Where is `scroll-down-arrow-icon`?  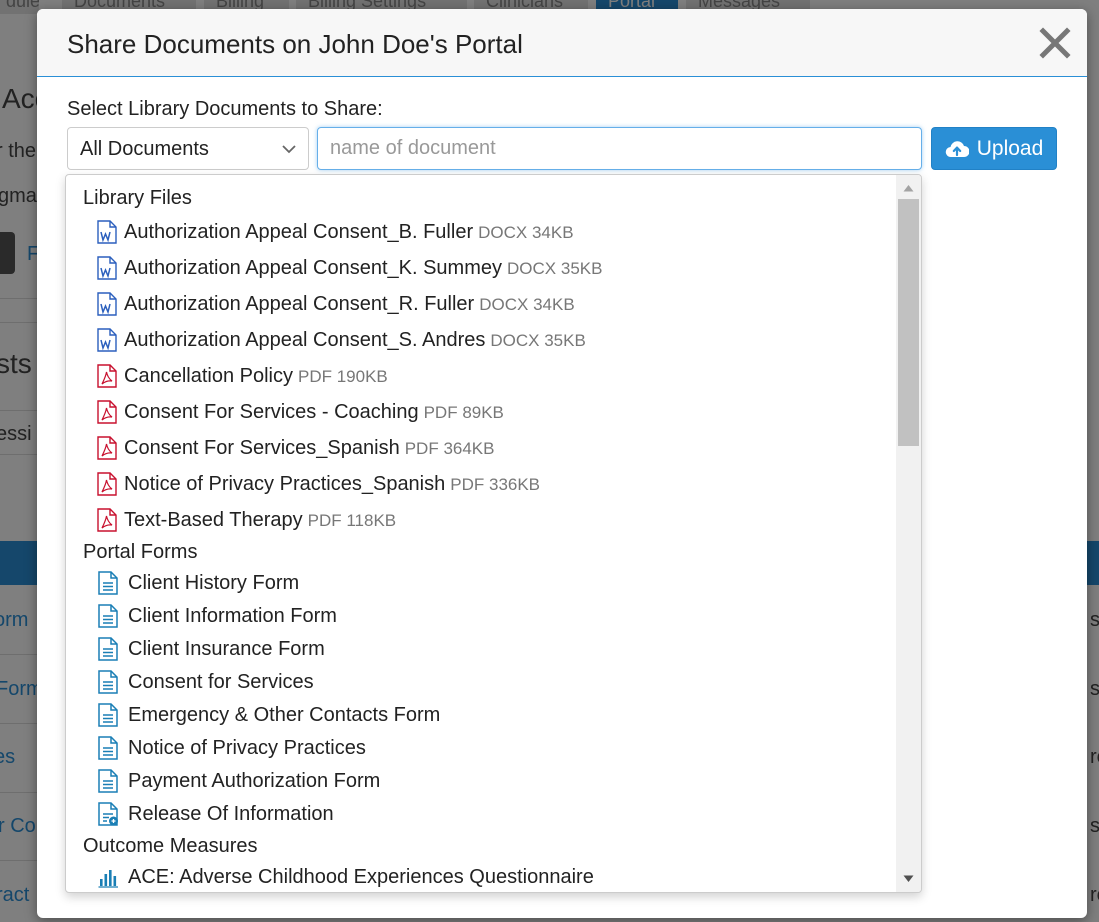
scroll-down-arrow-icon is located at coordinates (908, 878).